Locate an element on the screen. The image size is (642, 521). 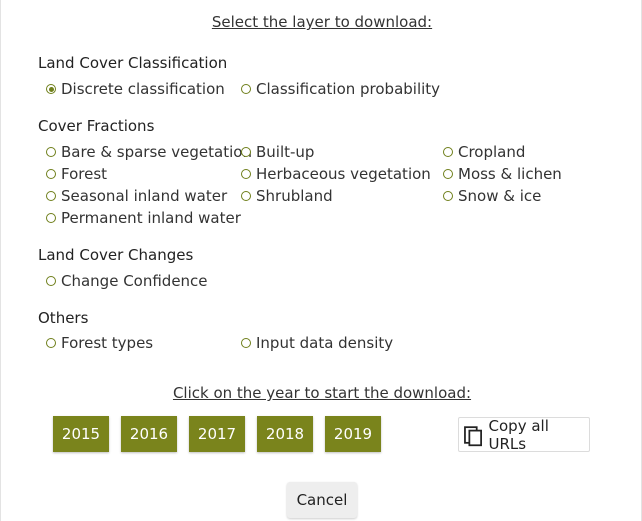
section-title-land-cover-classification: Land Cover Classification is located at coordinates (133, 63).